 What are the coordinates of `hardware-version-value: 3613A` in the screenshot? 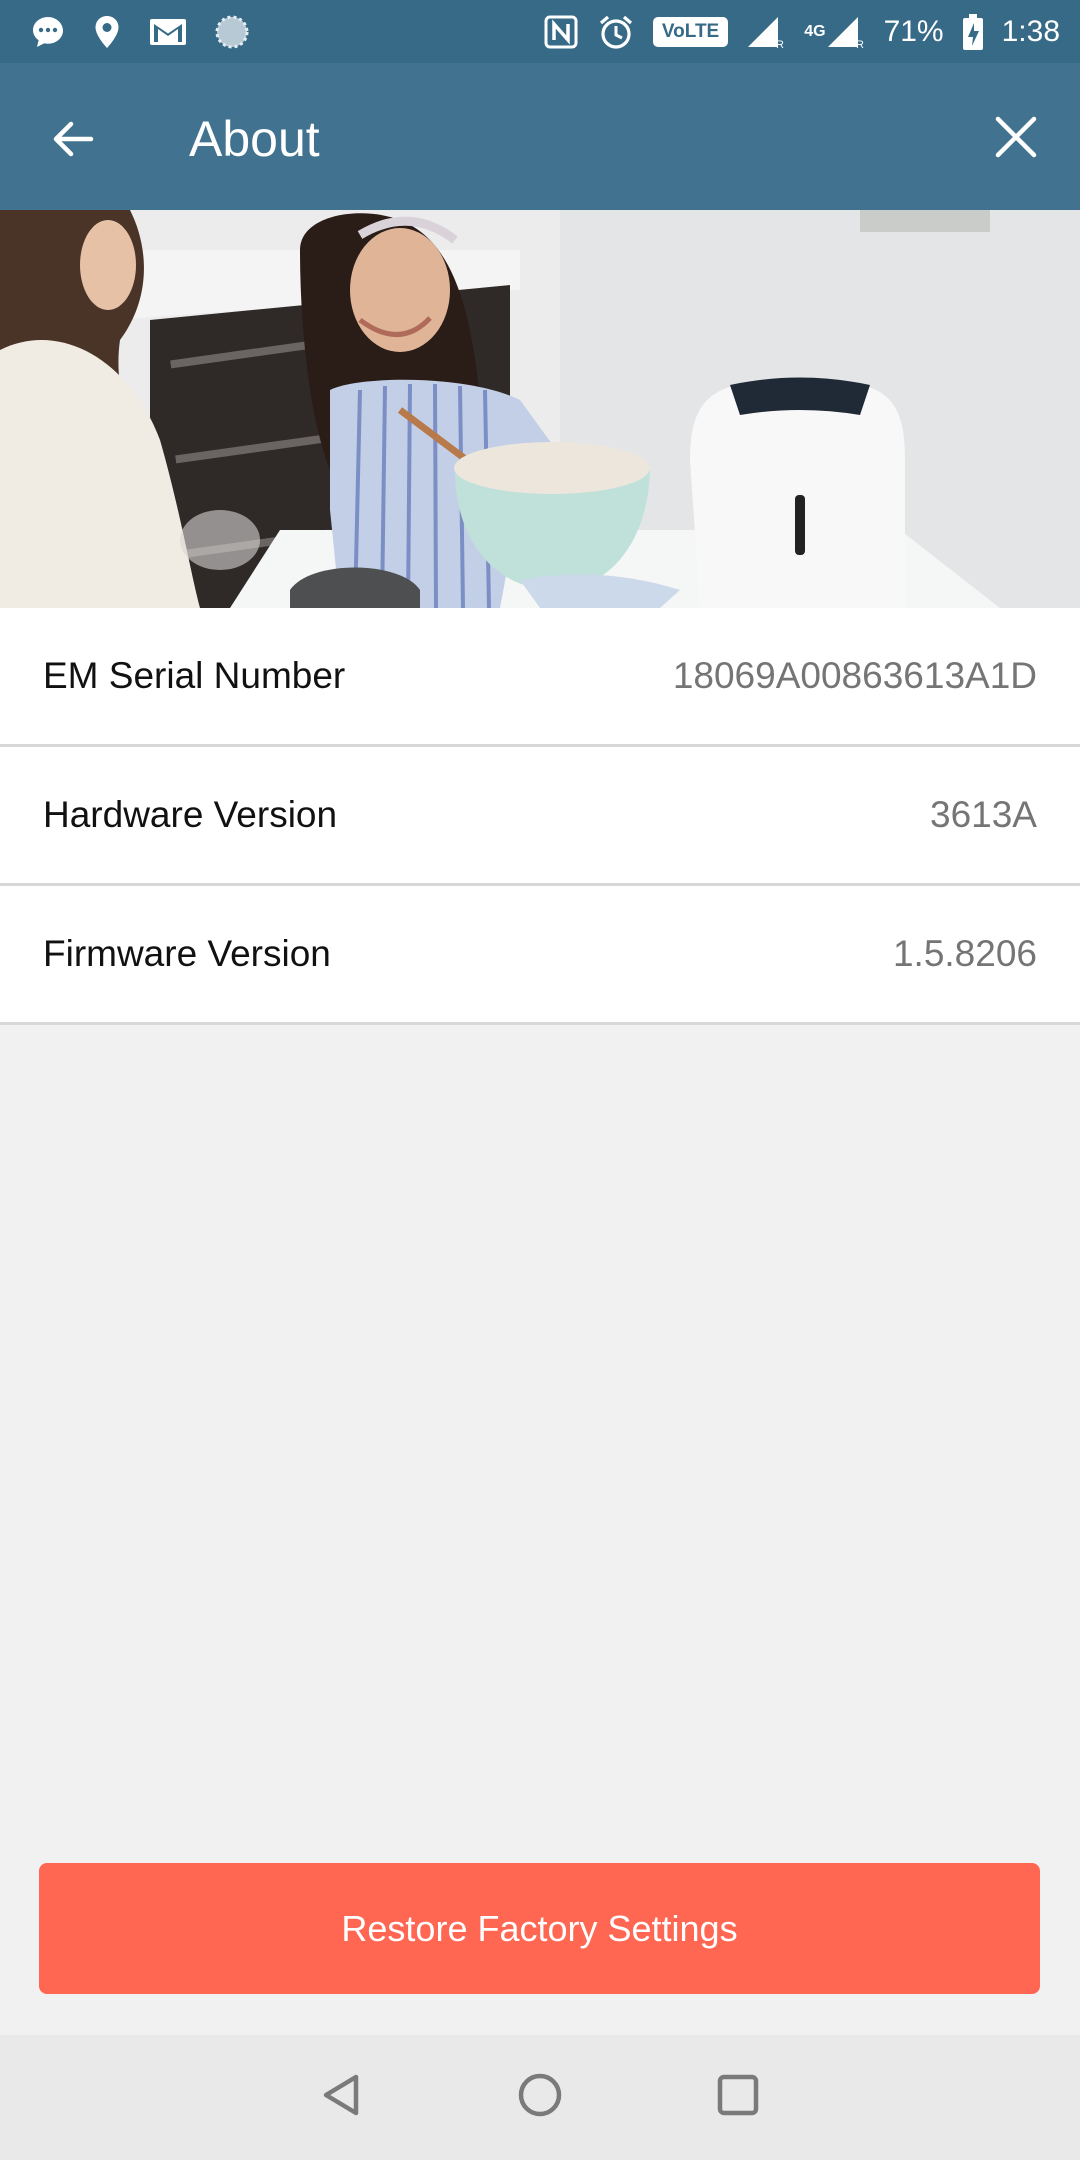 It's located at (983, 814).